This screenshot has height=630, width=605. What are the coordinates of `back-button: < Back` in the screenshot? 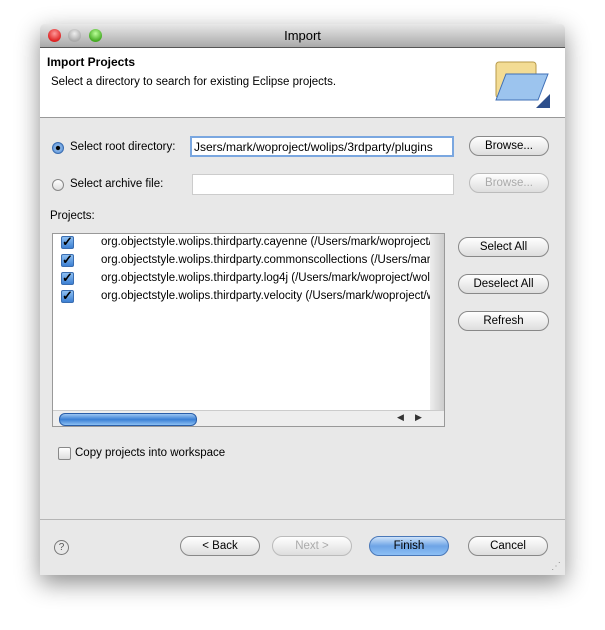 It's located at (220, 546).